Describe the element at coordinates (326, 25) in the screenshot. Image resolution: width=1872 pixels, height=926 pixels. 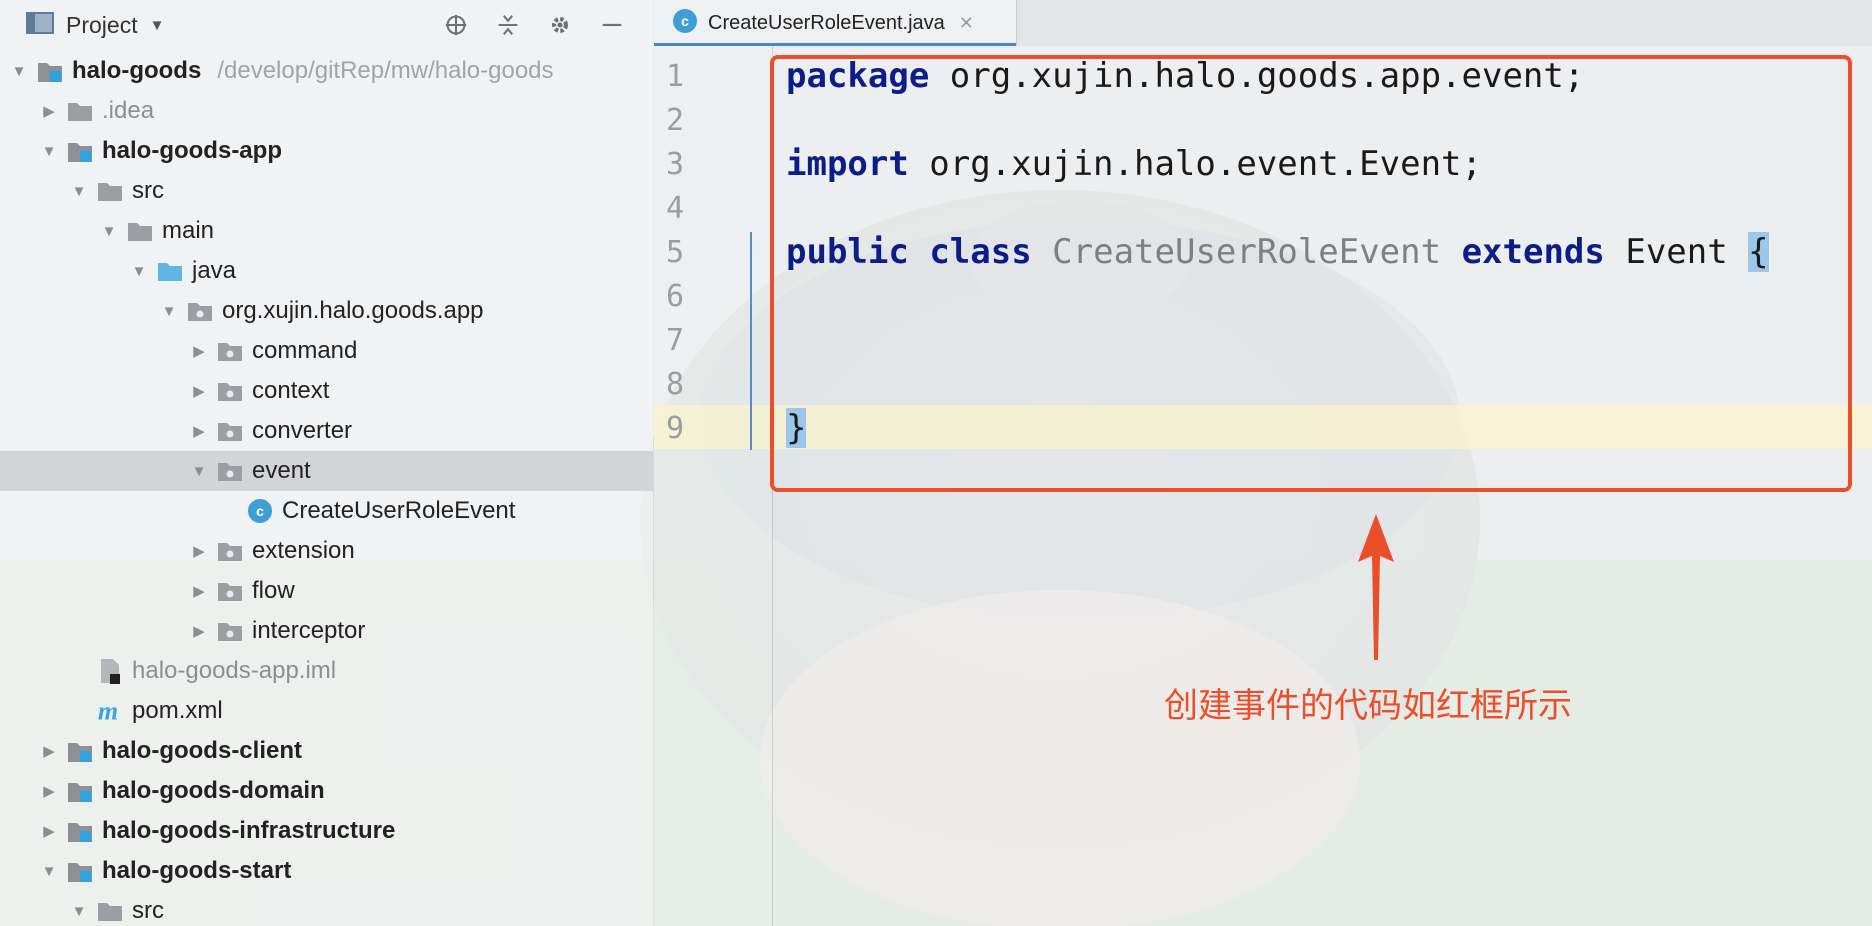
I see `project-panel-header: Project ▼` at that location.